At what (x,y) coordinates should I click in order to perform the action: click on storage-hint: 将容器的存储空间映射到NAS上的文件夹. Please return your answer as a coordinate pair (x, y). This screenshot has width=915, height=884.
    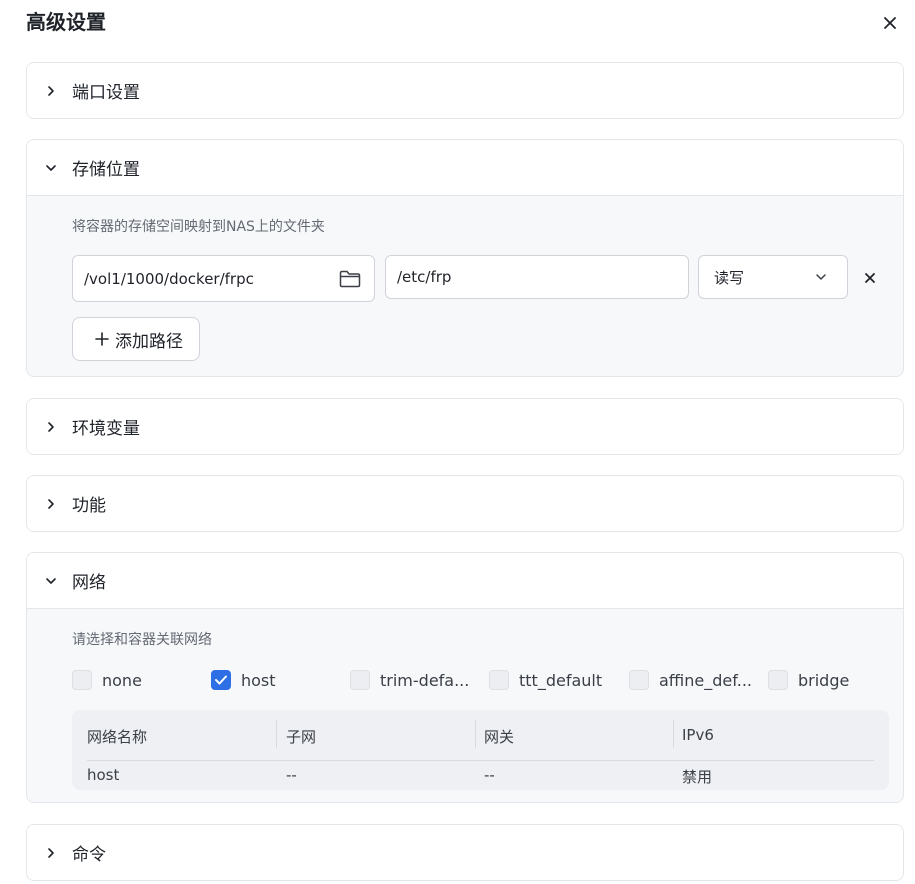
    Looking at the image, I should click on (198, 227).